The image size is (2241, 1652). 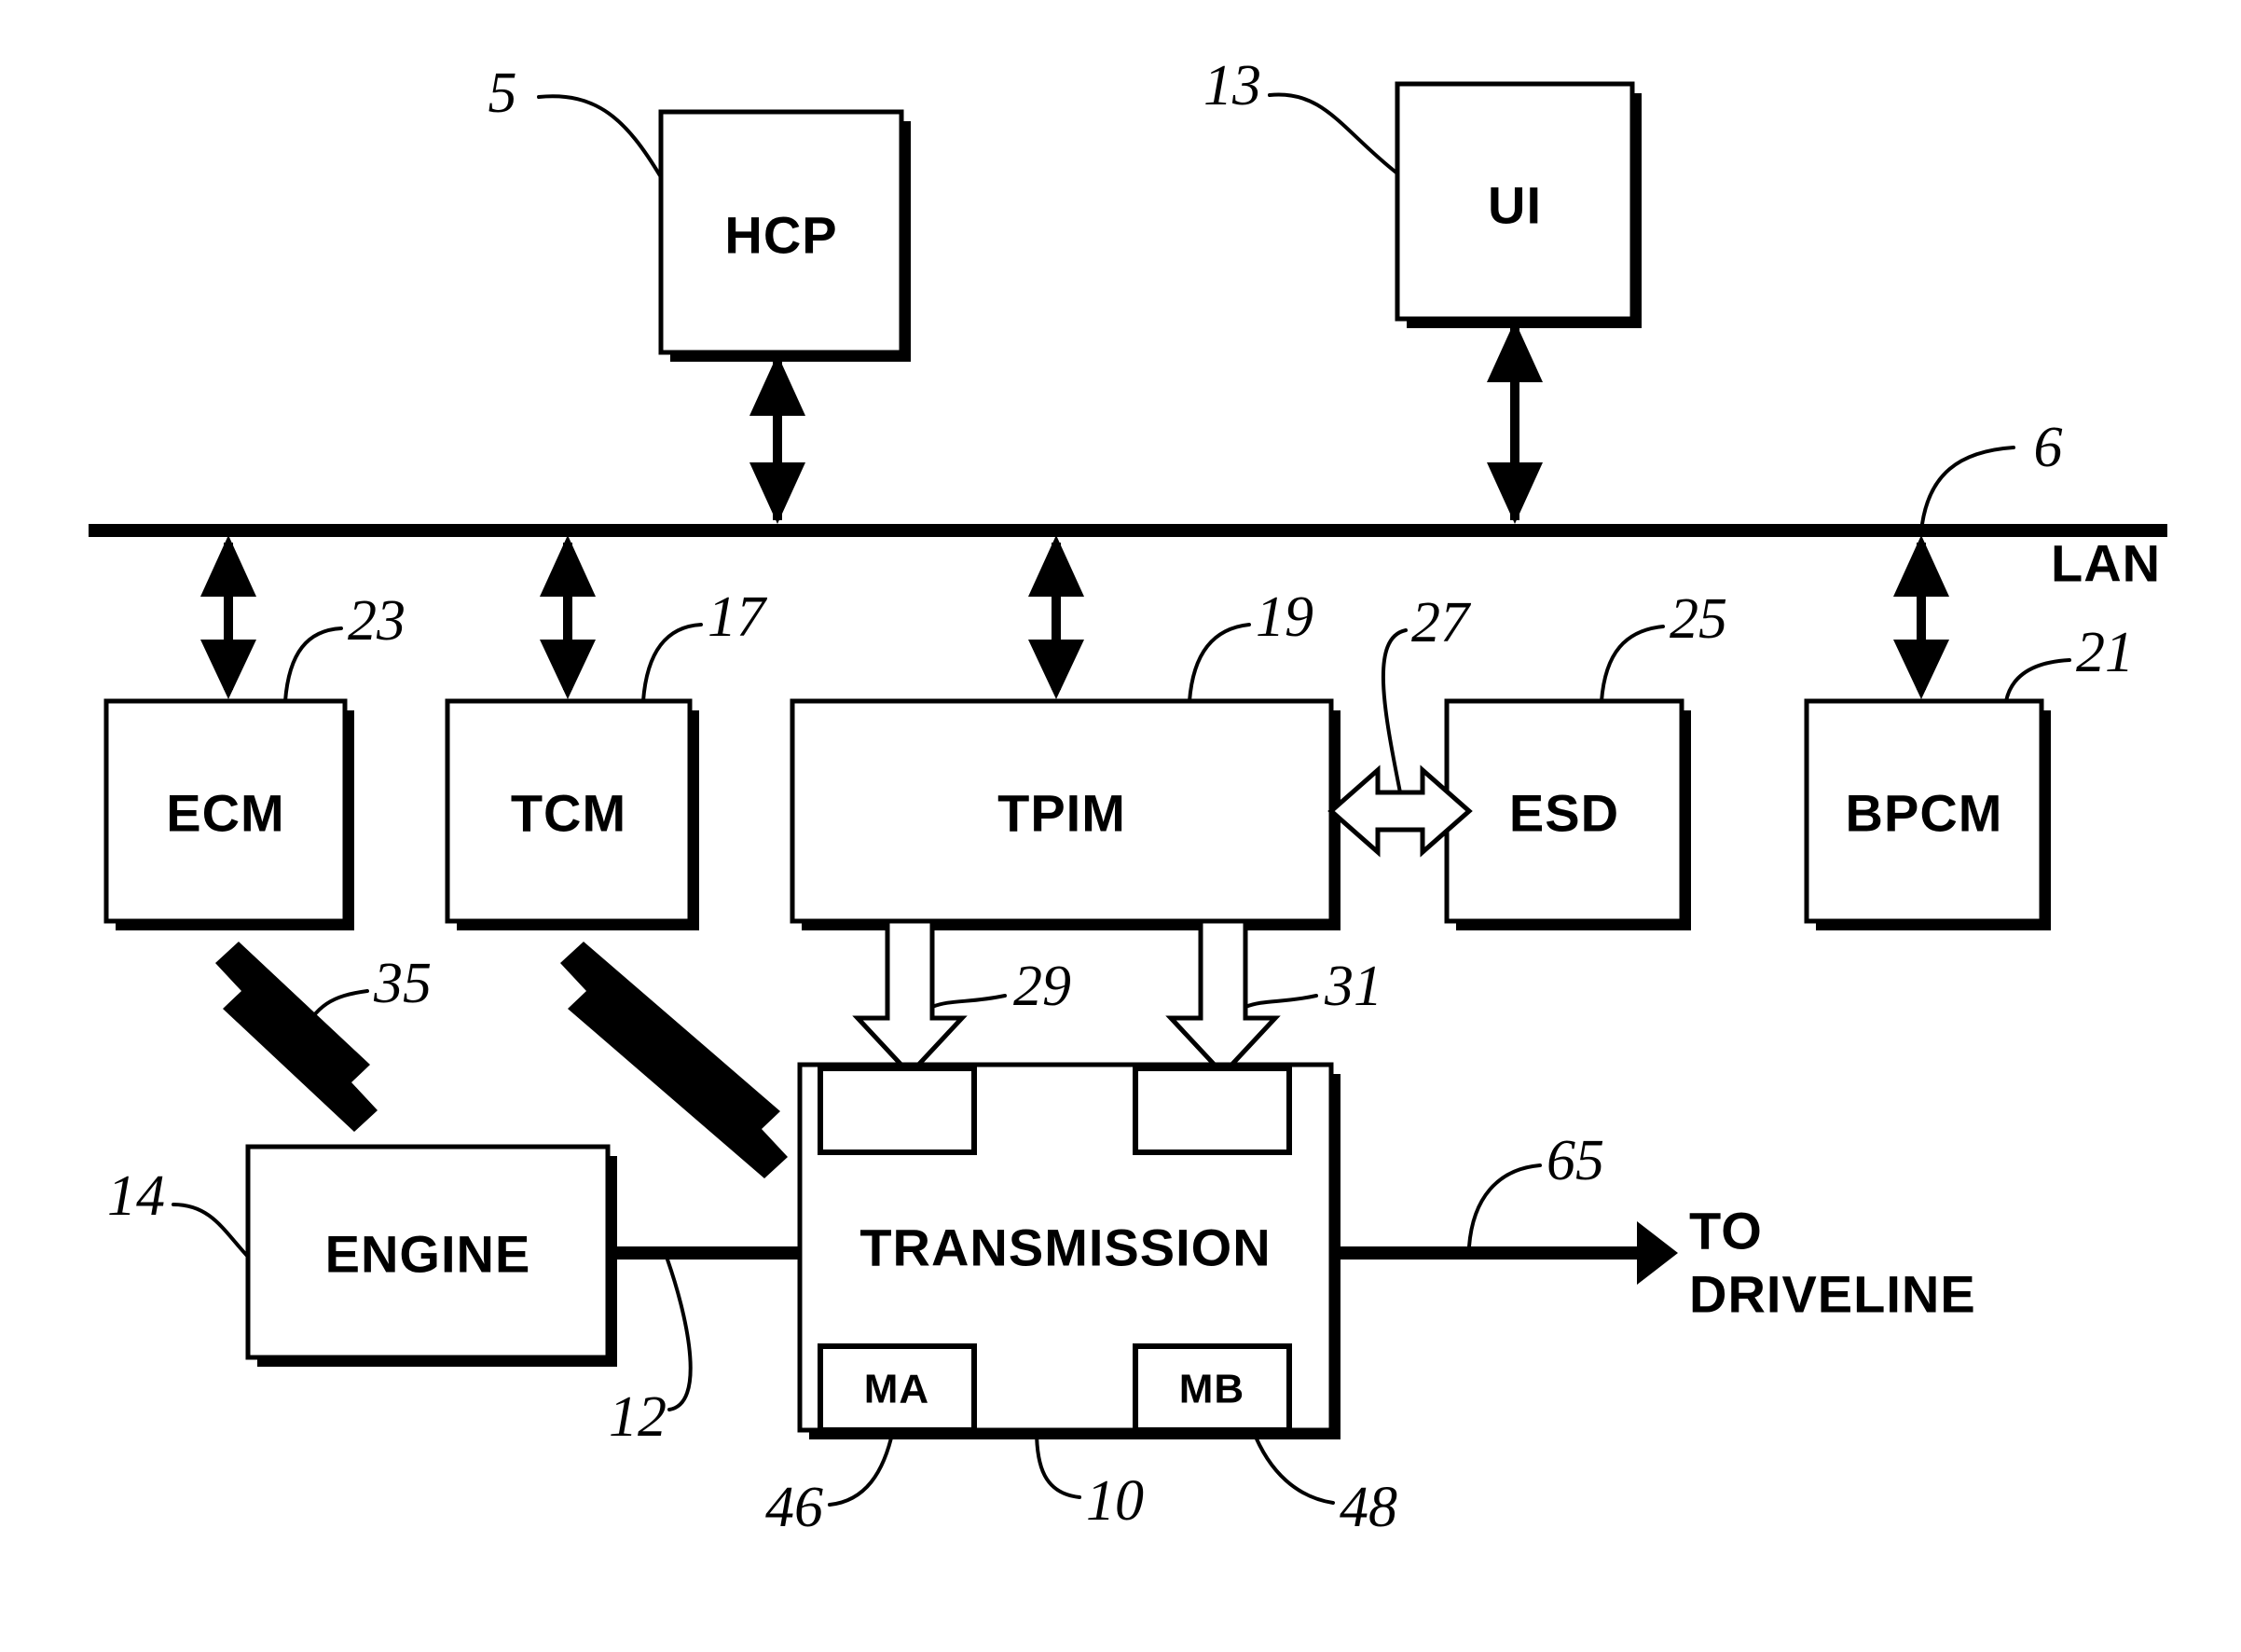 I want to click on ref-12-leader, so click(x=679, y=1335).